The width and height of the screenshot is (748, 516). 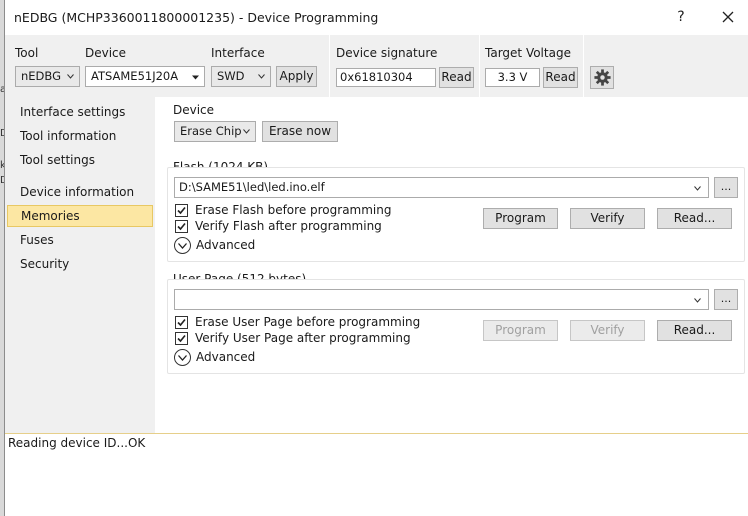 I want to click on sidebar-item-security: Security, so click(x=80, y=265).